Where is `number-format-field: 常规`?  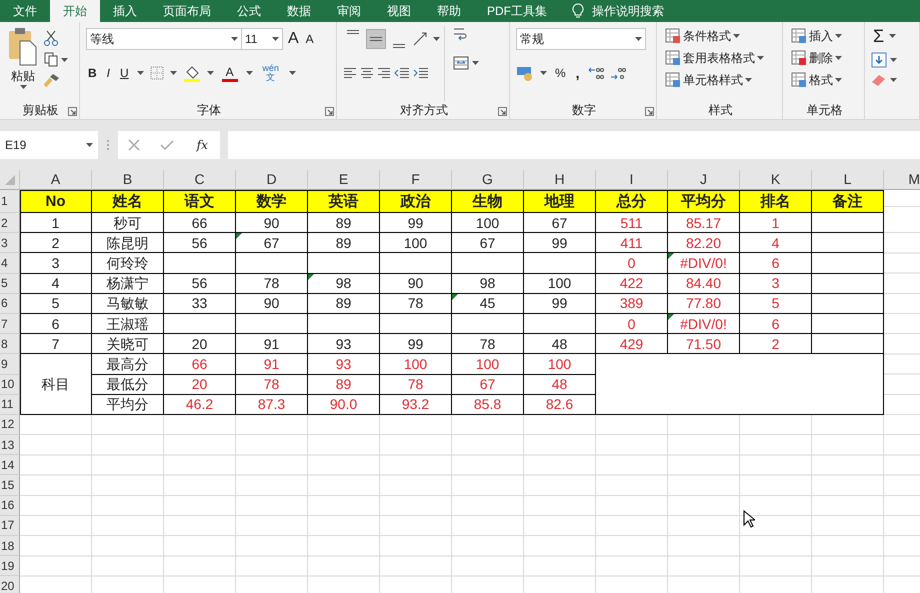 number-format-field: 常规 is located at coordinates (581, 39).